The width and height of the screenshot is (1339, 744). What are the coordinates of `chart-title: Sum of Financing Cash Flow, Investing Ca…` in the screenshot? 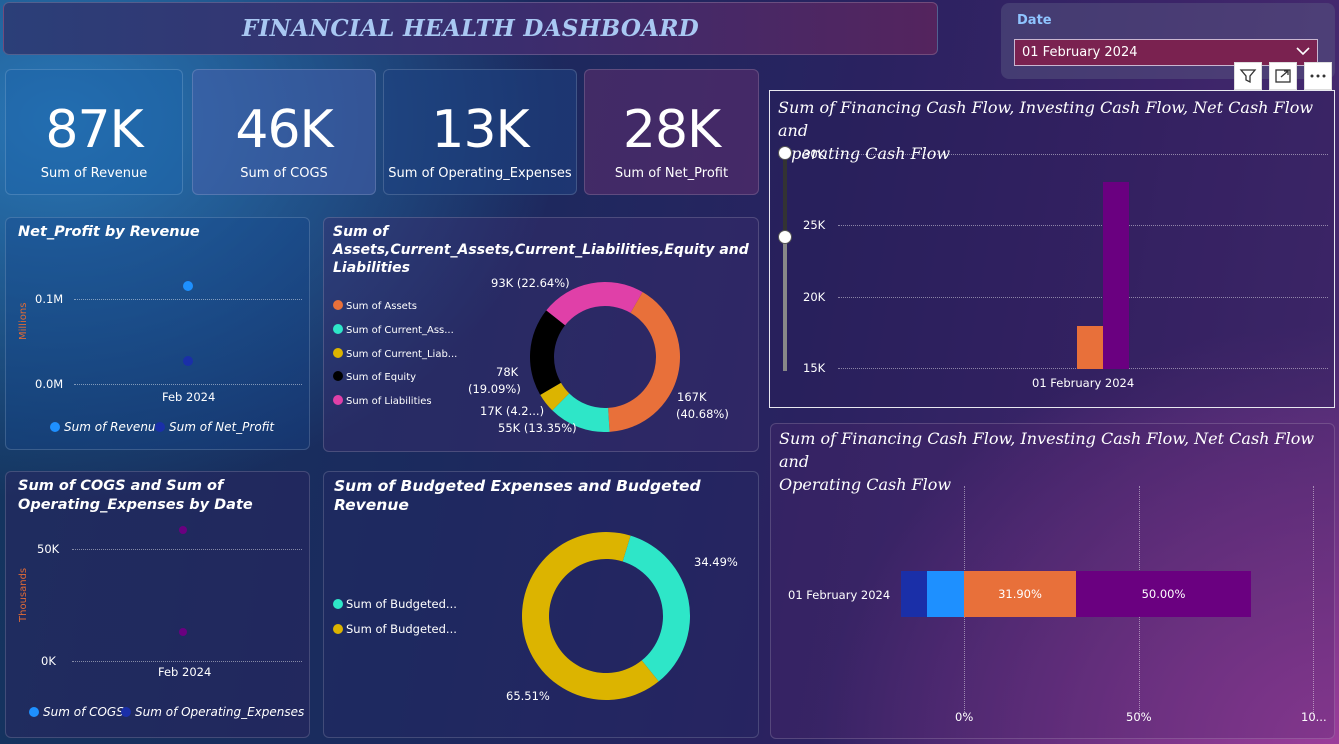 It's located at (1056, 461).